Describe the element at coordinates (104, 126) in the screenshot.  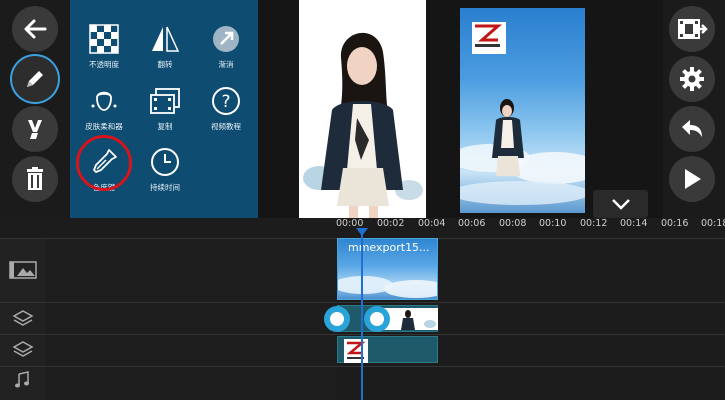
I see `skin-smoother-label: 皮肤柔和器` at that location.